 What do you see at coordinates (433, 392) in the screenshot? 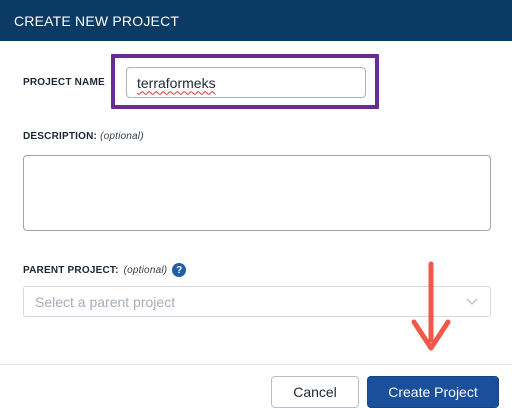
I see `create-project-button: Create Project` at bounding box center [433, 392].